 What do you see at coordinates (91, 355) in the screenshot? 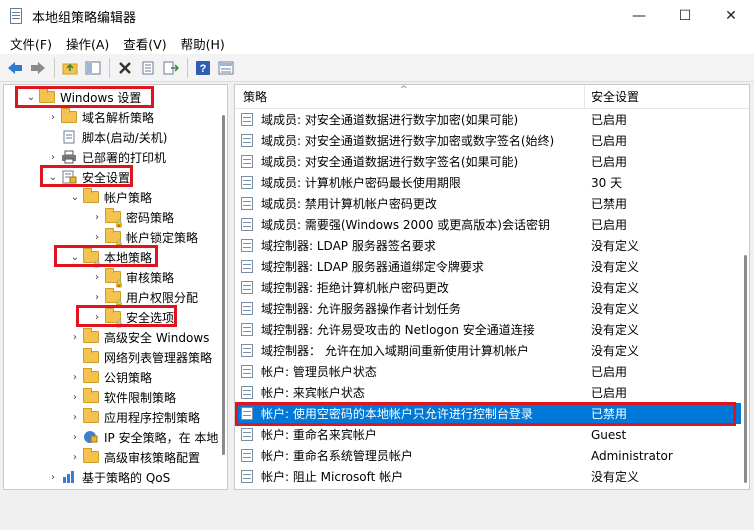
I see `folder-icon` at bounding box center [91, 355].